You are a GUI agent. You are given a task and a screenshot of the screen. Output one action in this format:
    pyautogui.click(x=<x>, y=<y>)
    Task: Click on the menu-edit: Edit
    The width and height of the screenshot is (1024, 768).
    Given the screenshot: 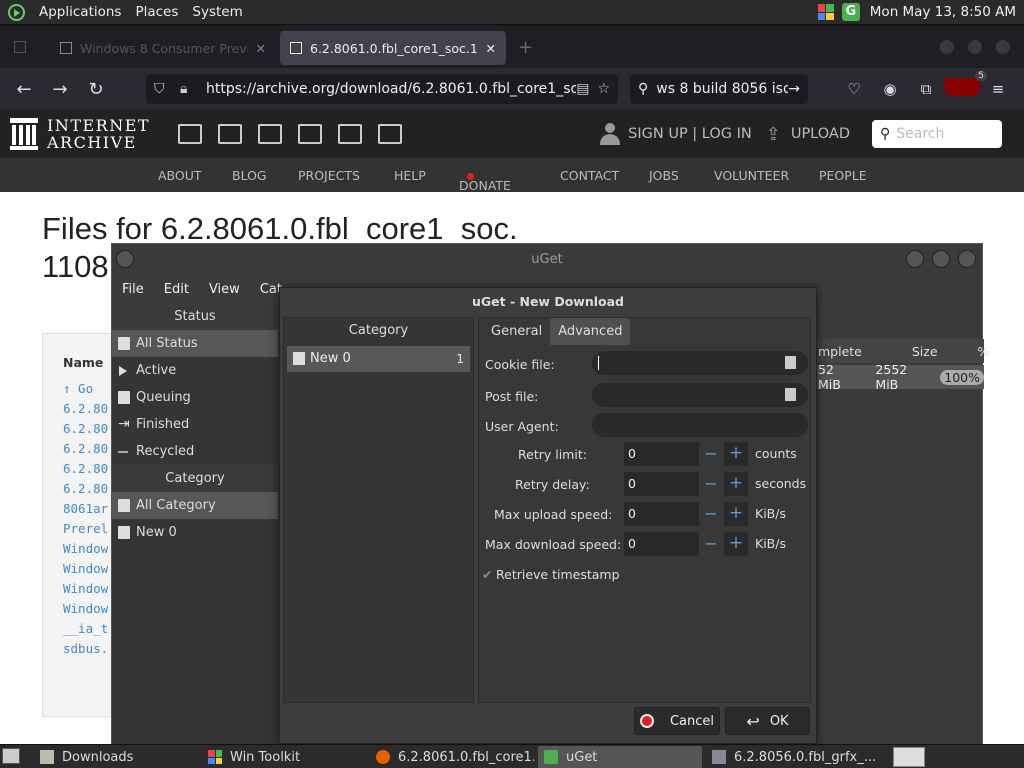 What is the action you would take?
    pyautogui.click(x=176, y=289)
    